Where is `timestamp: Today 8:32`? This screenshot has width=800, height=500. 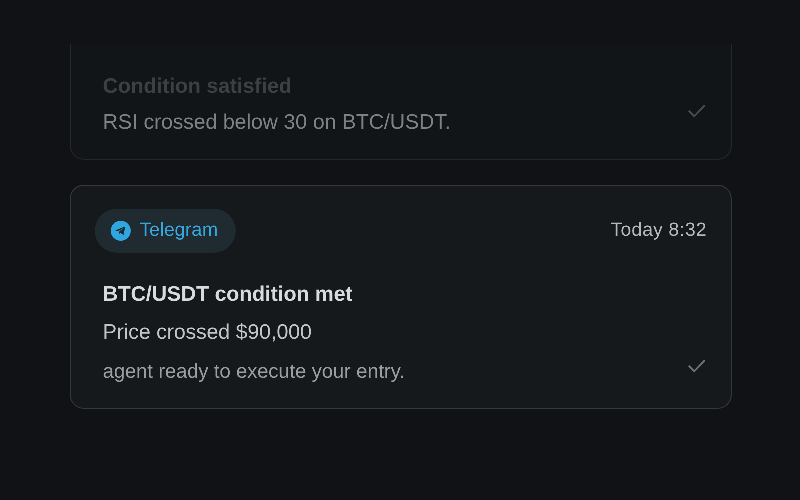
timestamp: Today 8:32 is located at coordinates (659, 231).